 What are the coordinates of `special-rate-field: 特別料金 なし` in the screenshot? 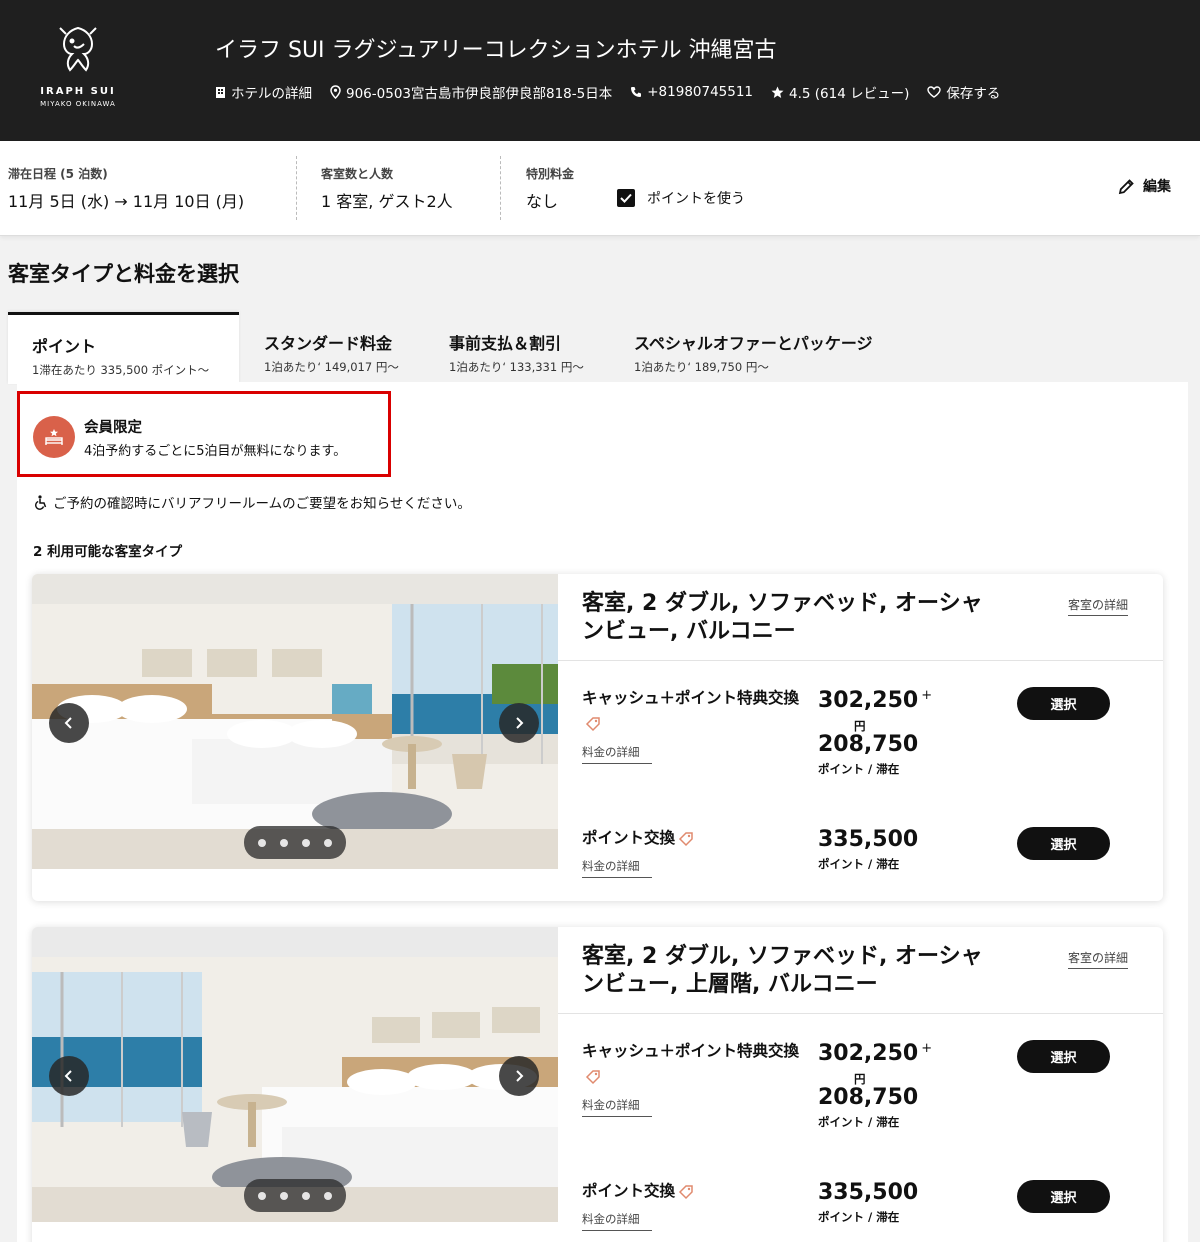 It's located at (550, 188).